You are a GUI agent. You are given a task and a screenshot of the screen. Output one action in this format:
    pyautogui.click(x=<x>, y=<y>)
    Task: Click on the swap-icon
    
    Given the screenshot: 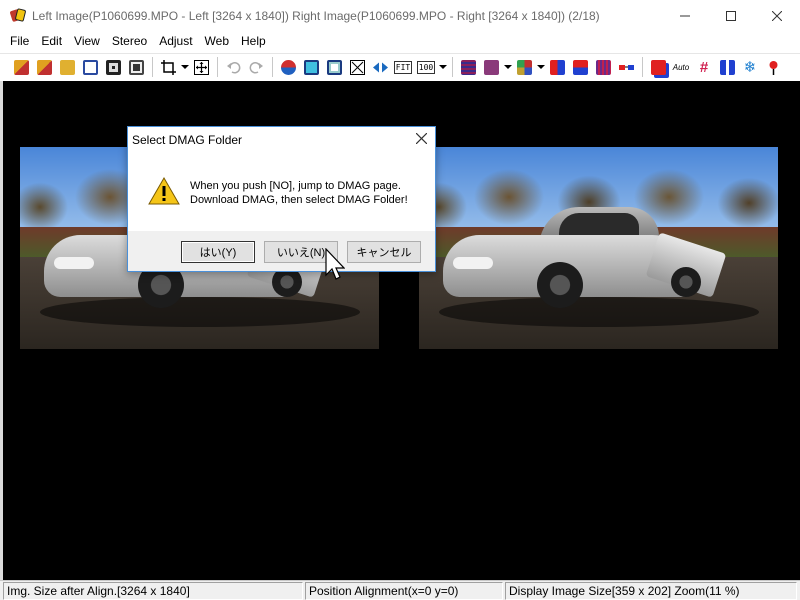 What is the action you would take?
    pyautogui.click(x=288, y=67)
    